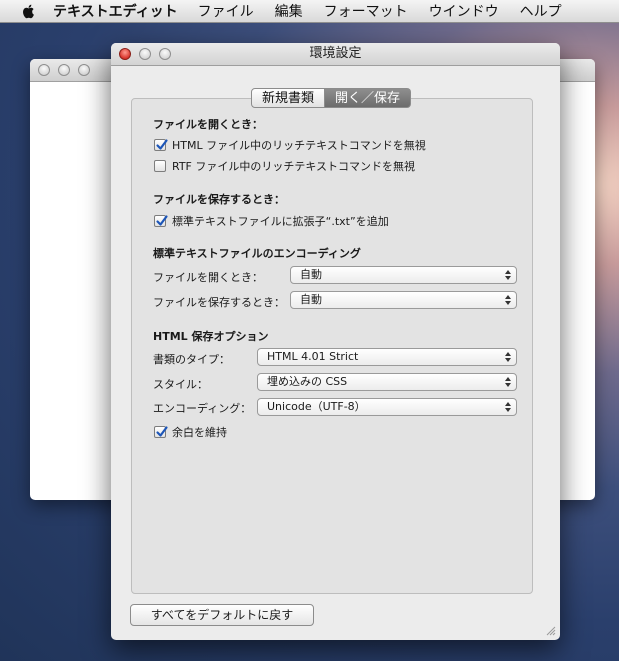 The height and width of the screenshot is (661, 619). What do you see at coordinates (366, 11) in the screenshot?
I see `menu-format: フォーマット` at bounding box center [366, 11].